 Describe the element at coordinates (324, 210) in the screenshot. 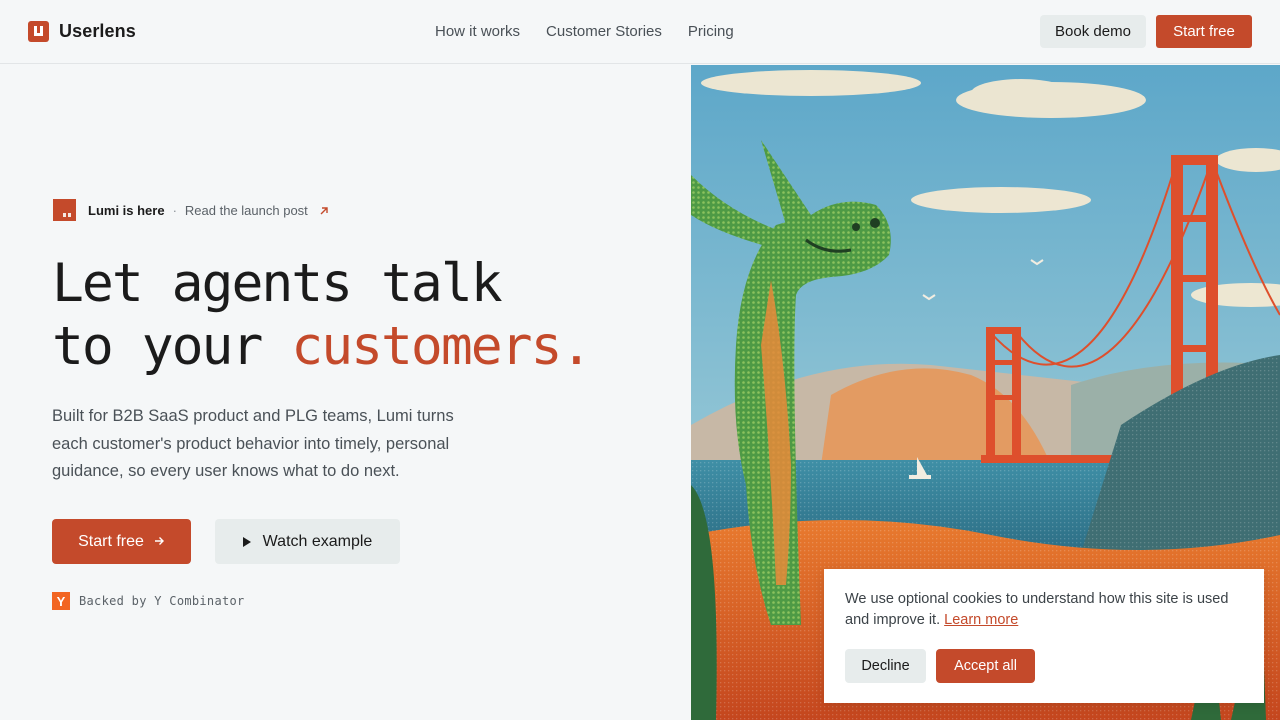

I see `arrow-up-right-icon` at that location.